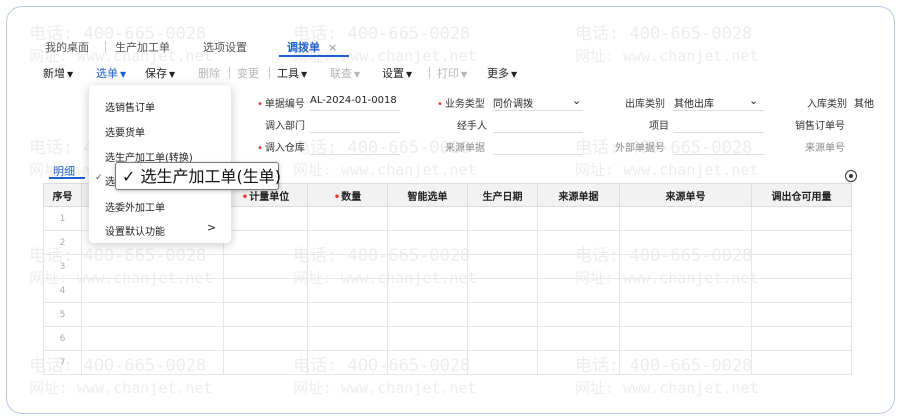 The width and height of the screenshot is (901, 420). Describe the element at coordinates (67, 47) in the screenshot. I see `tab-desktop: 我的桌面` at that location.